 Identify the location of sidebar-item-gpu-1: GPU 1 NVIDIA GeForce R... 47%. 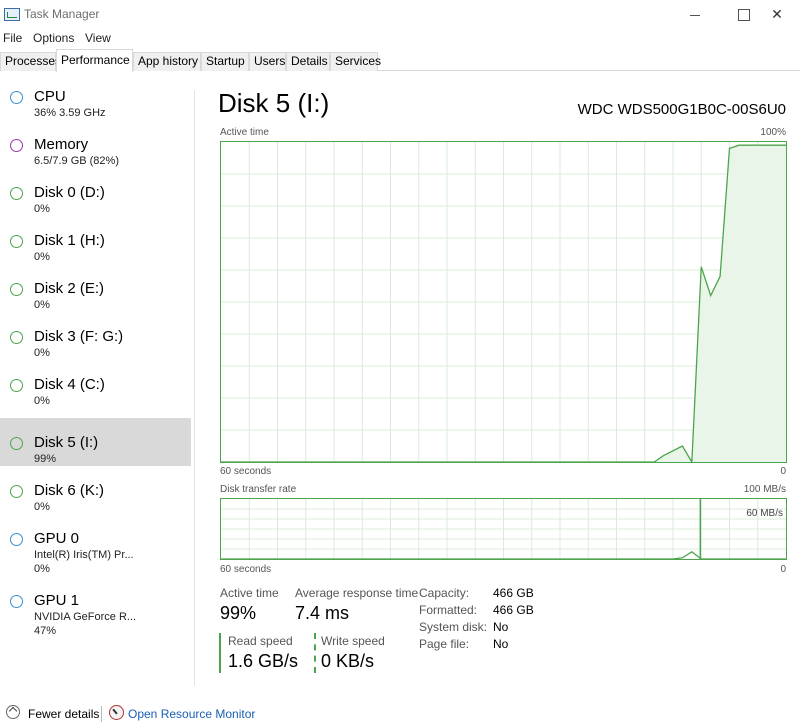
(95, 607).